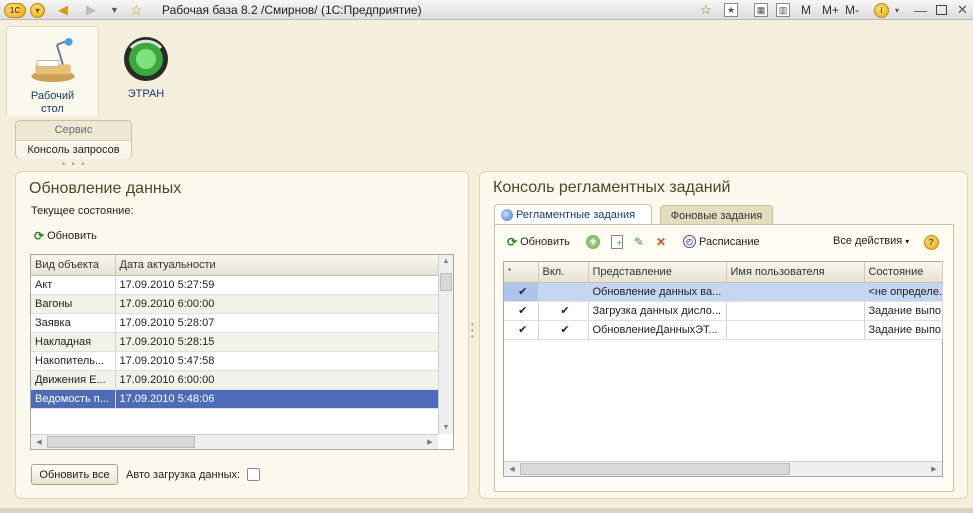 This screenshot has height=513, width=973. I want to click on section-etran: ЭТРАН, so click(146, 71).